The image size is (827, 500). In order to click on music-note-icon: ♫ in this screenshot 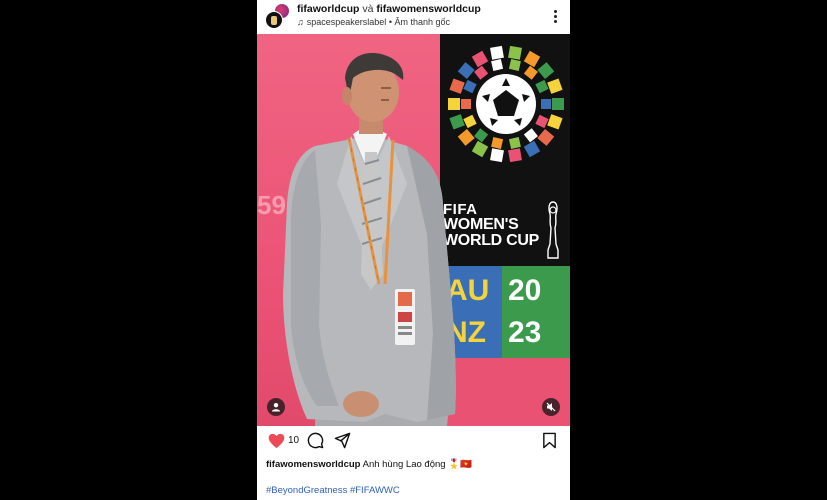, I will do `click(300, 22)`.